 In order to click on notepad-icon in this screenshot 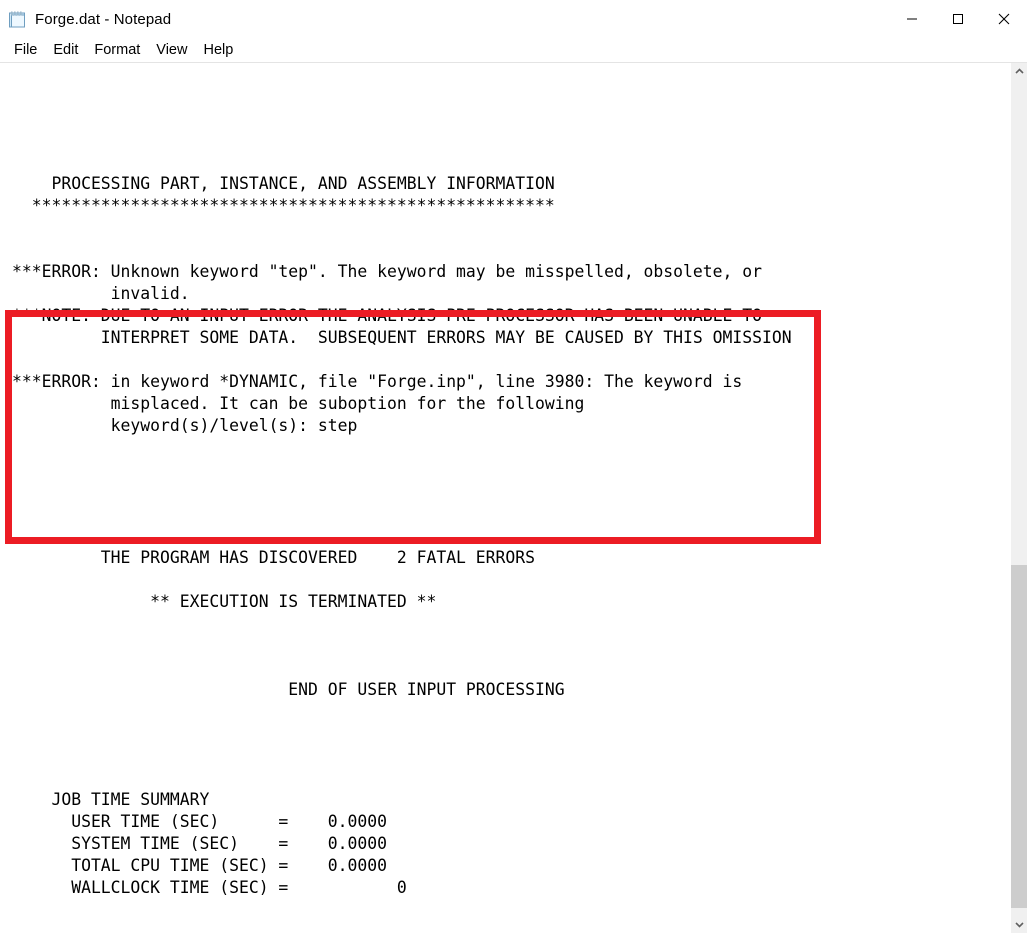, I will do `click(17, 19)`.